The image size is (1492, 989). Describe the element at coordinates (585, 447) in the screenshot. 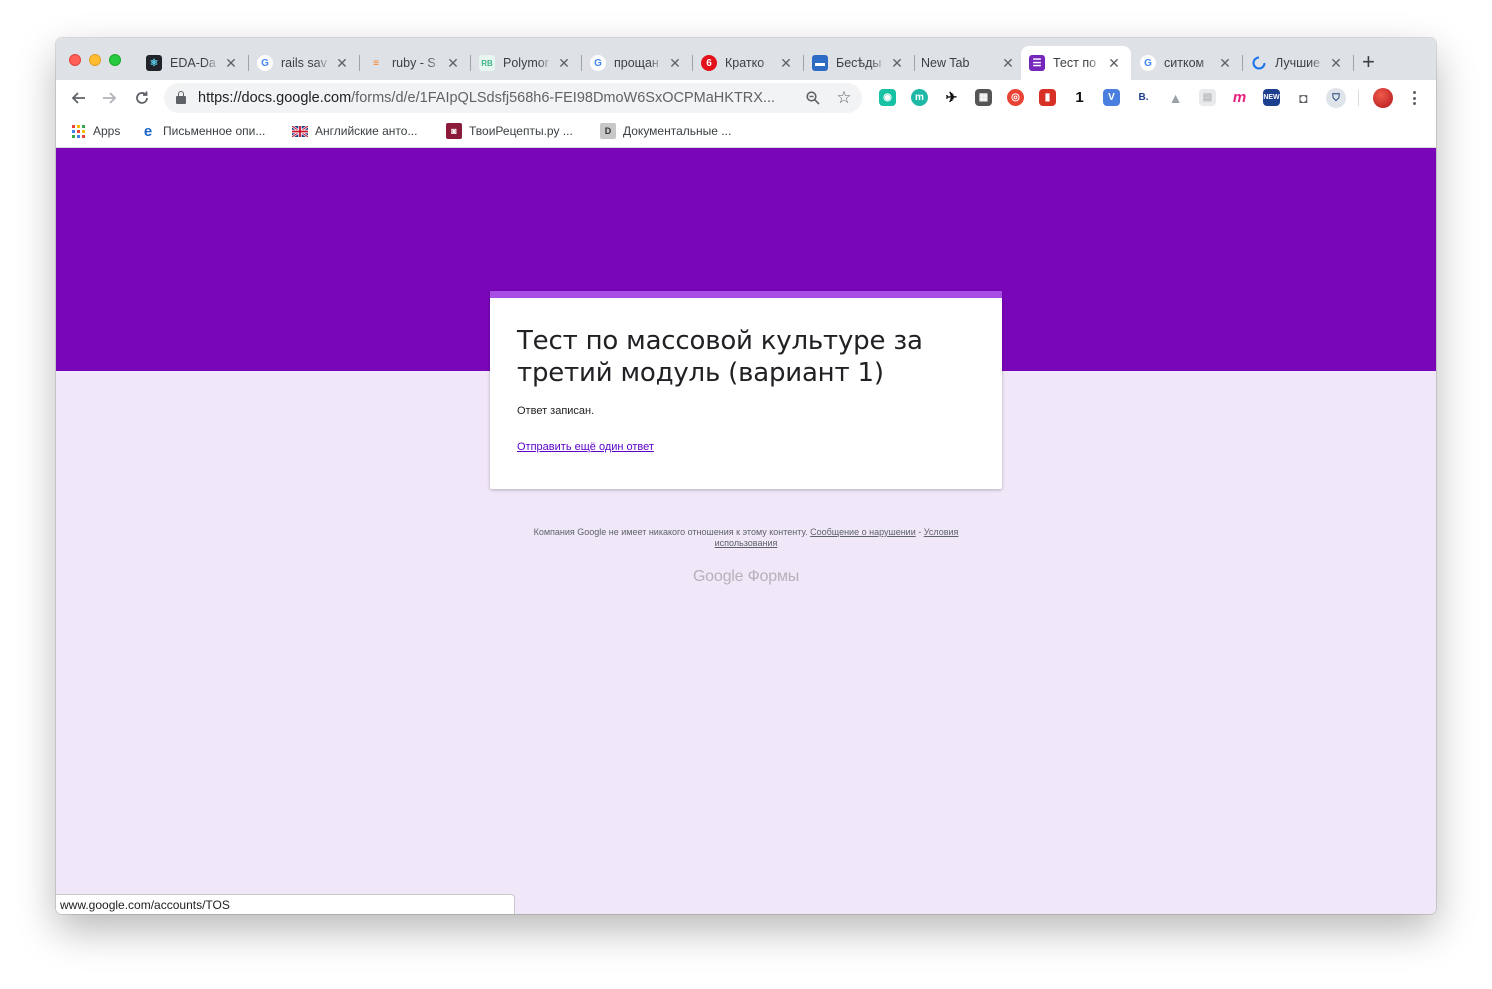

I see `submit-another-response-link: Отправить ещё один ответ` at that location.